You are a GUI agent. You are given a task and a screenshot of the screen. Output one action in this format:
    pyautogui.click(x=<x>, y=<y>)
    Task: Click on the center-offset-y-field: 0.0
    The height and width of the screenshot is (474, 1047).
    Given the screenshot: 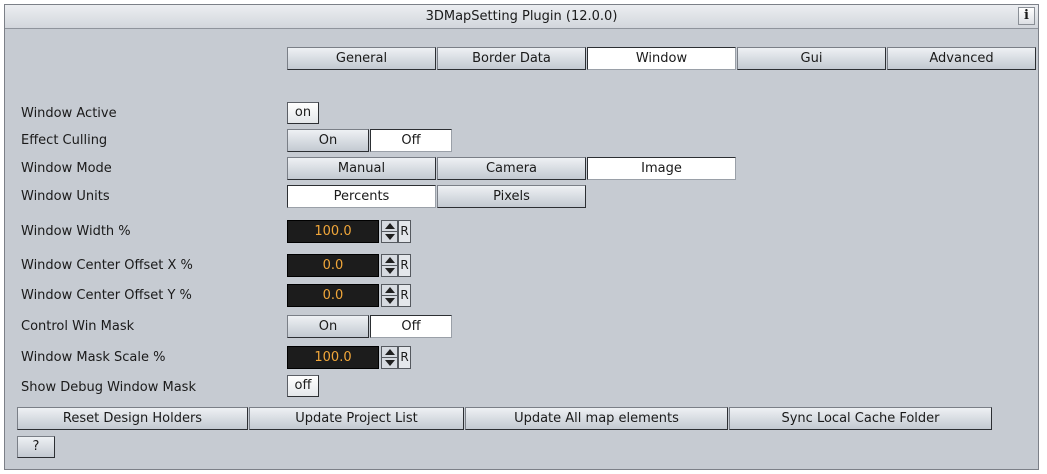 What is the action you would take?
    pyautogui.click(x=333, y=295)
    